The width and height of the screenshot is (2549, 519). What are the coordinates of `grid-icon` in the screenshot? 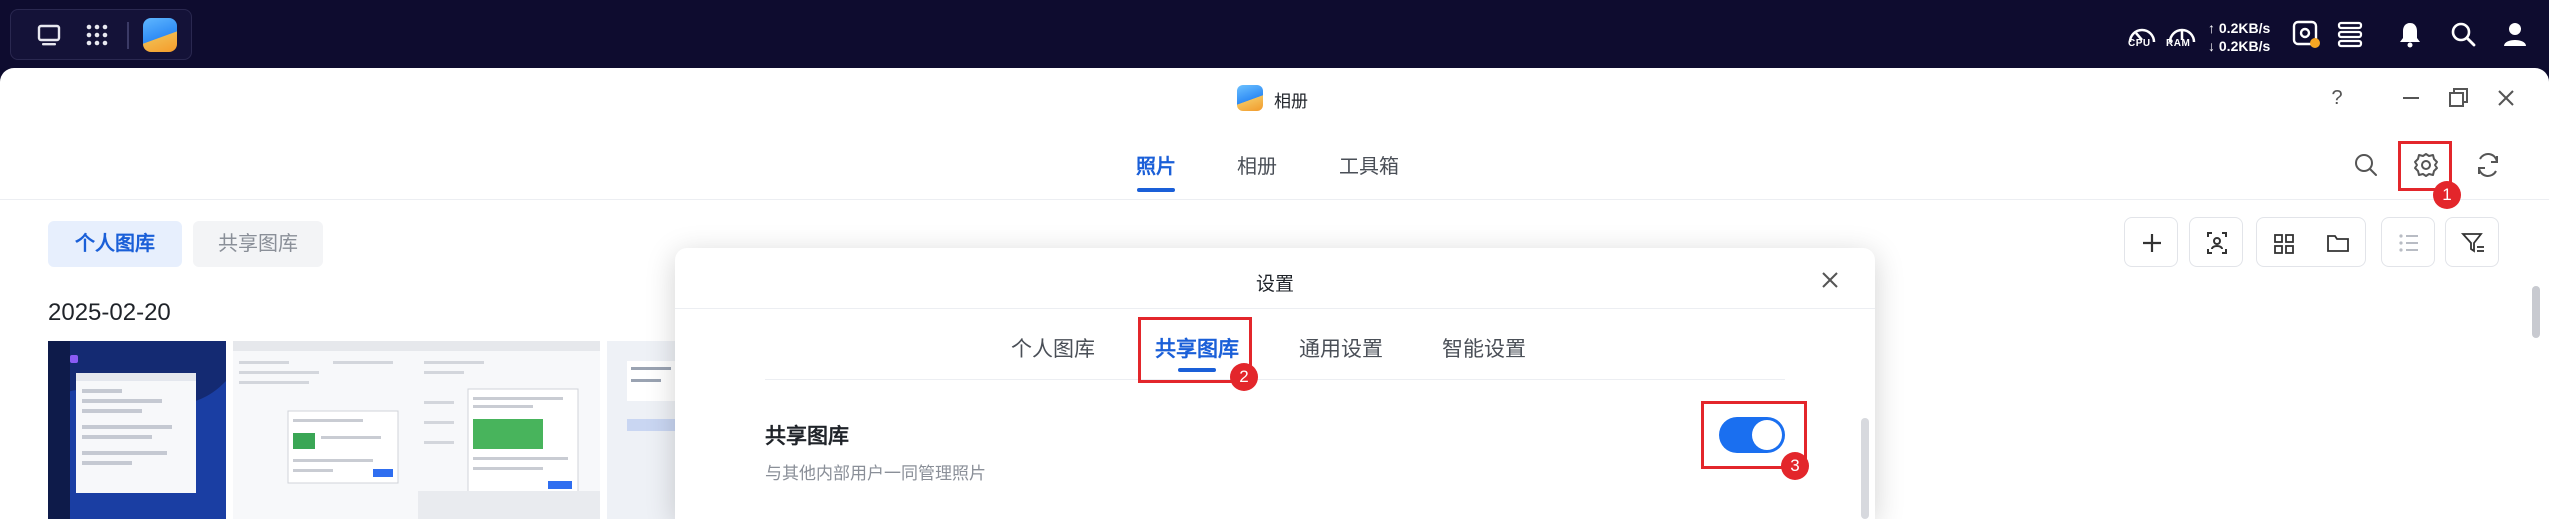 It's located at (97, 35).